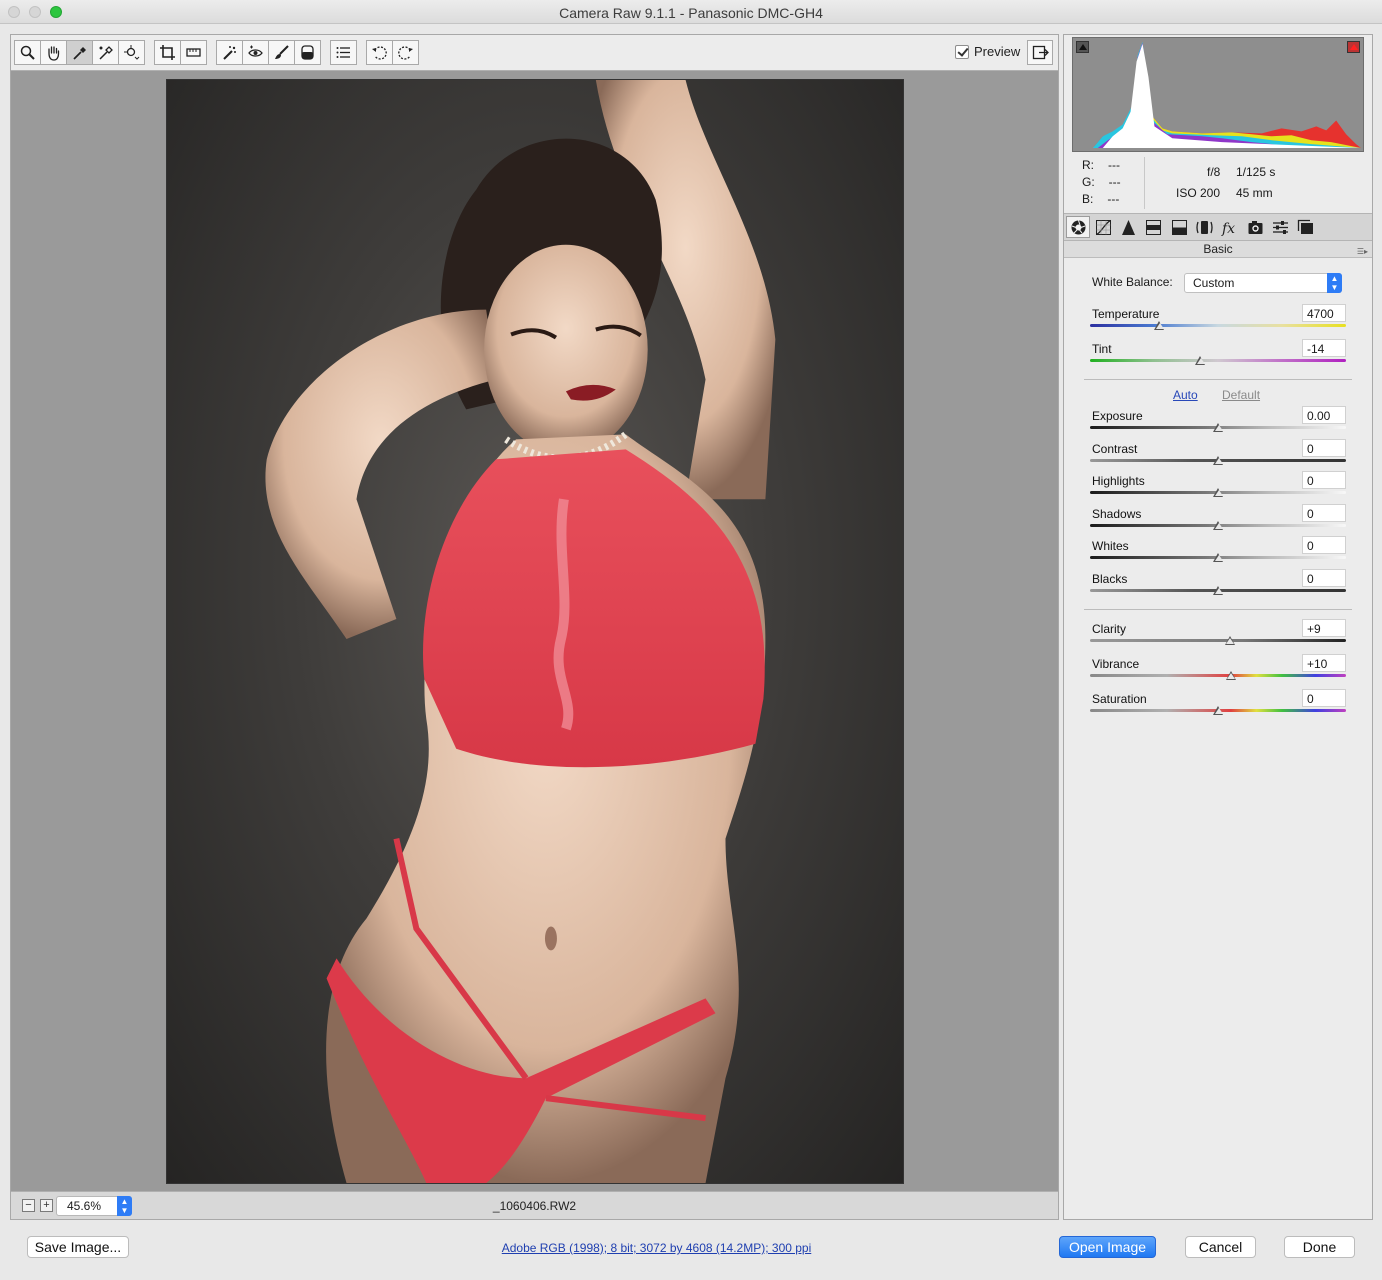 The image size is (1382, 1280). I want to click on tint-slider: Tint -14, so click(1218, 357).